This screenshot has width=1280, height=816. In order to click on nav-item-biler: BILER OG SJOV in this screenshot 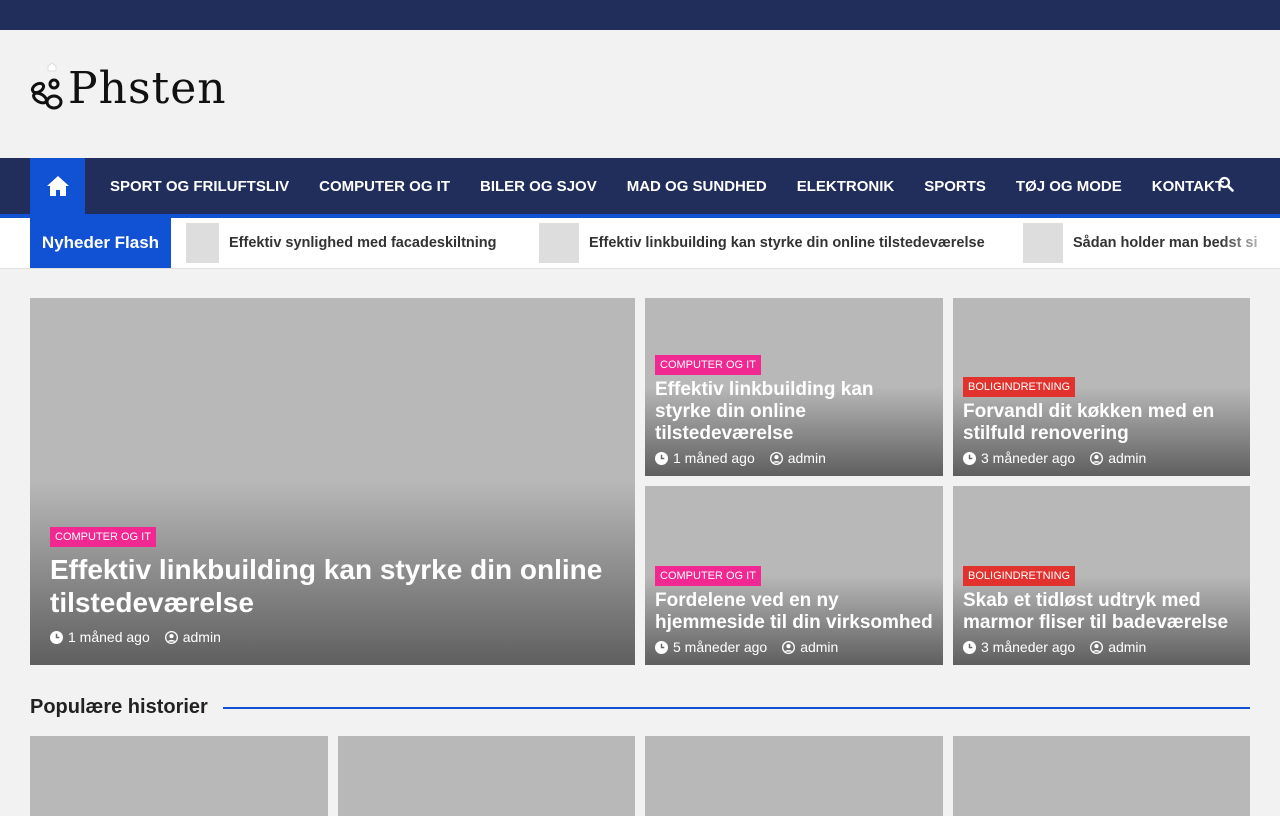, I will do `click(538, 186)`.